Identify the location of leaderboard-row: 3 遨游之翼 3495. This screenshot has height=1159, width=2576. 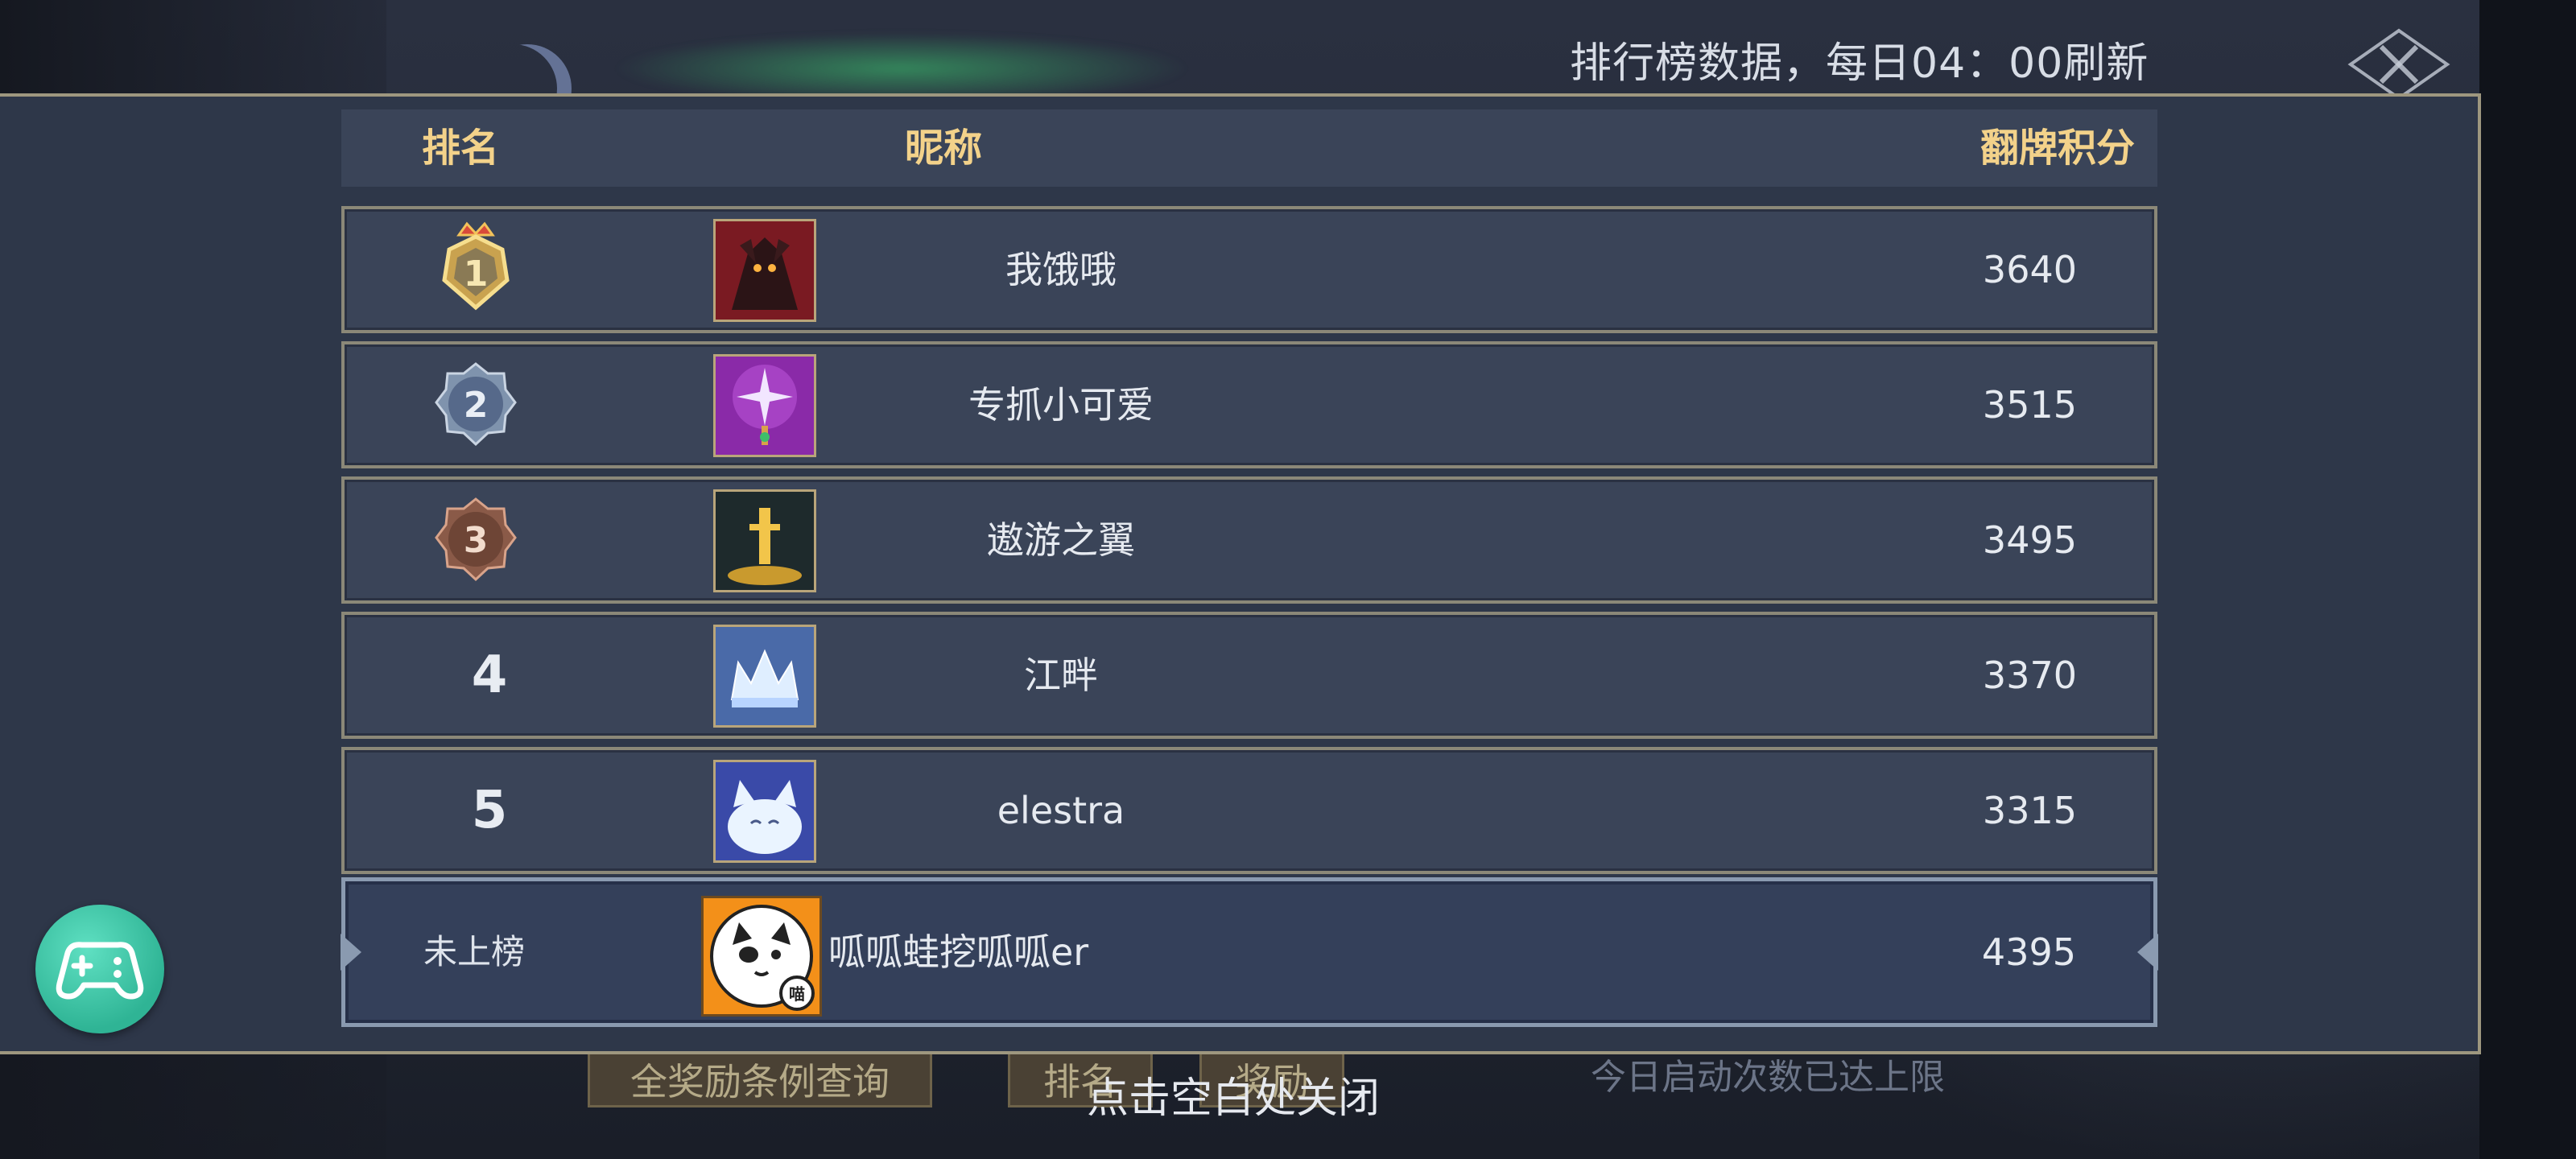
(1249, 540).